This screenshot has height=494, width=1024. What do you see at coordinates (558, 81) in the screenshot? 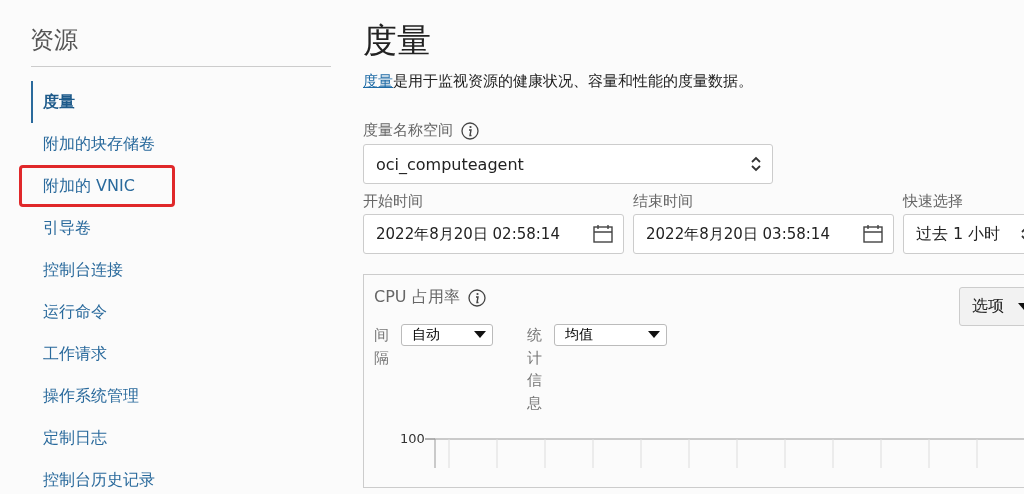
I see `description-text: 度量是用于监视资源的健康状况、容量和性能的度量数据。` at bounding box center [558, 81].